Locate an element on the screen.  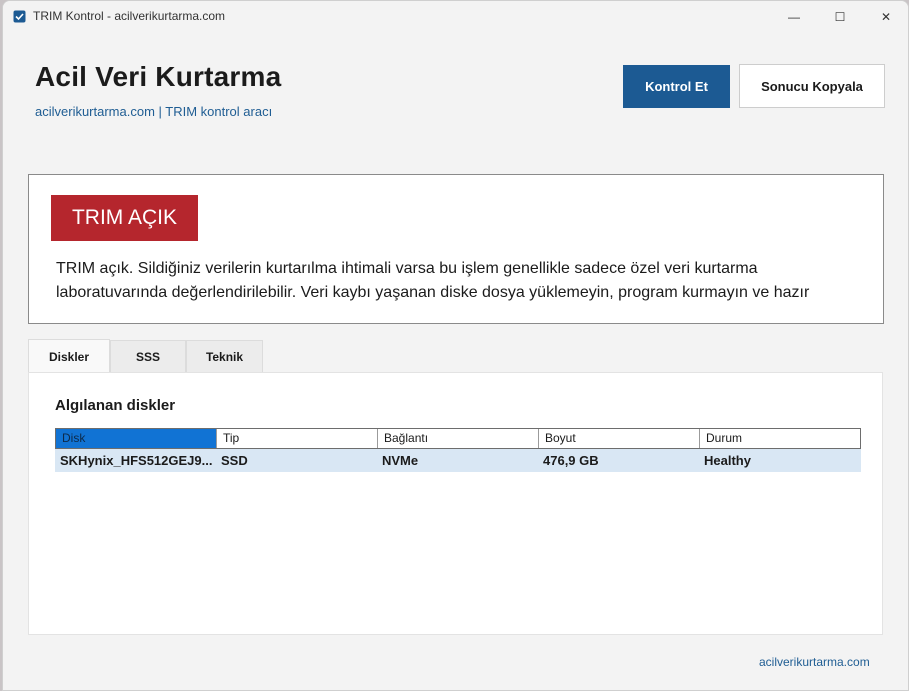
column-header-size: Boyut is located at coordinates (619, 438).